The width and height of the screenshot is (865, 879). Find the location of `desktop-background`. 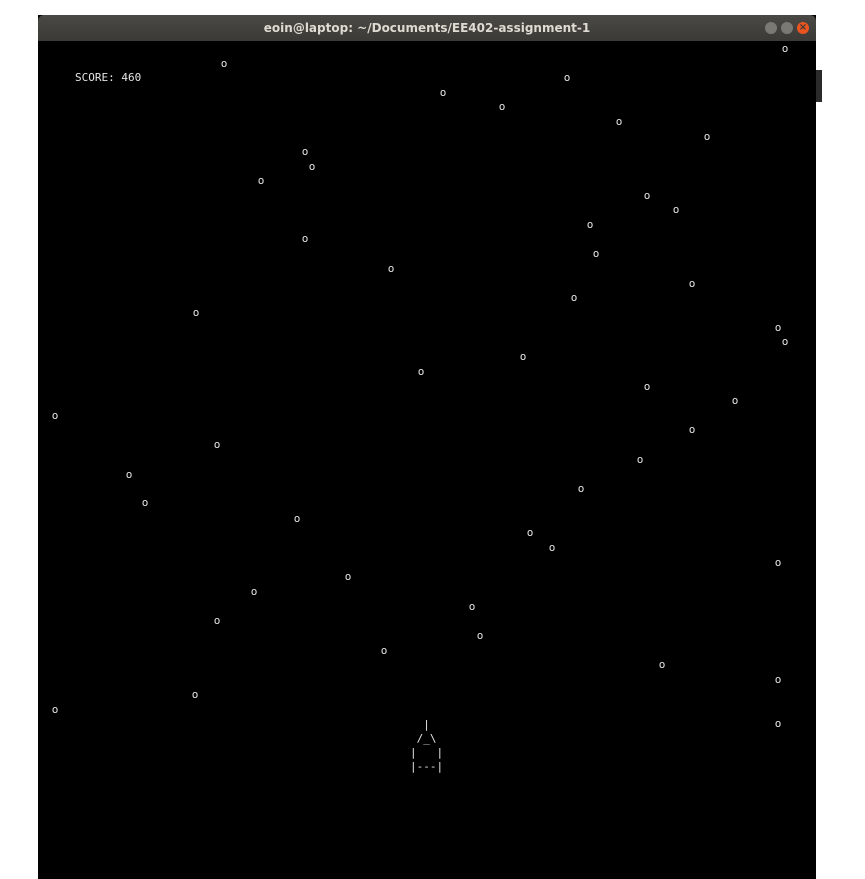

desktop-background is located at coordinates (840, 447).